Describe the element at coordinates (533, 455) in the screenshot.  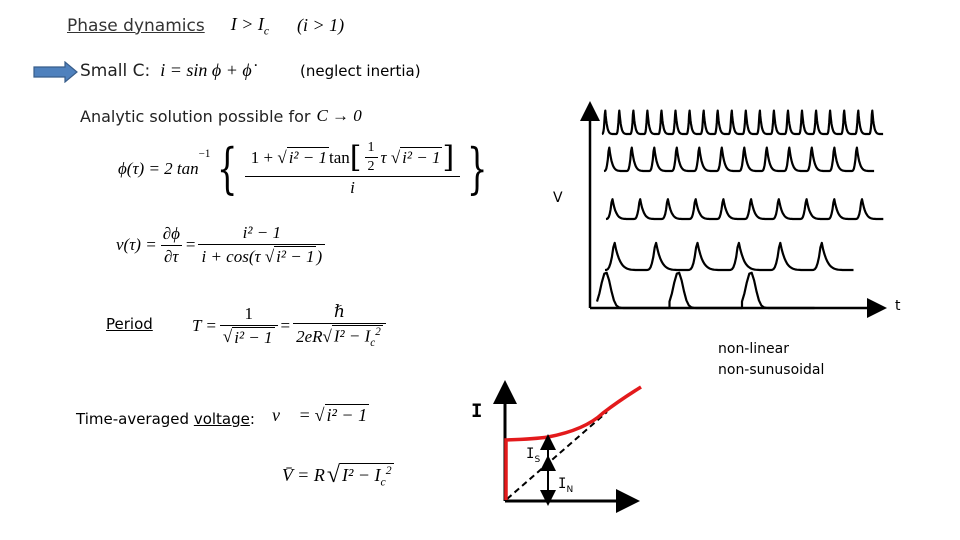
I see `supercurrent-label: IS` at that location.